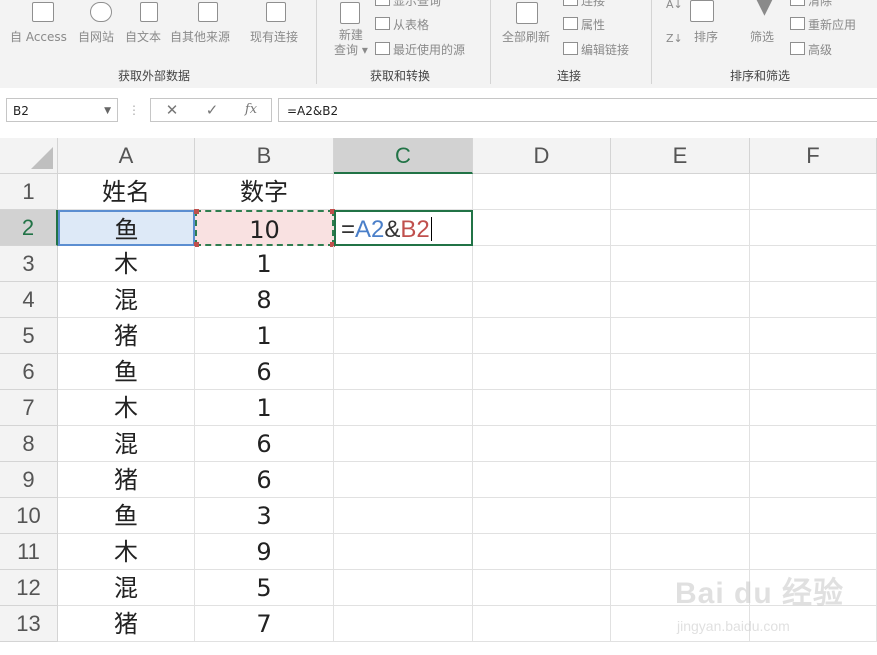 This screenshot has width=877, height=655. I want to click on cell-a6: 鱼, so click(126, 372).